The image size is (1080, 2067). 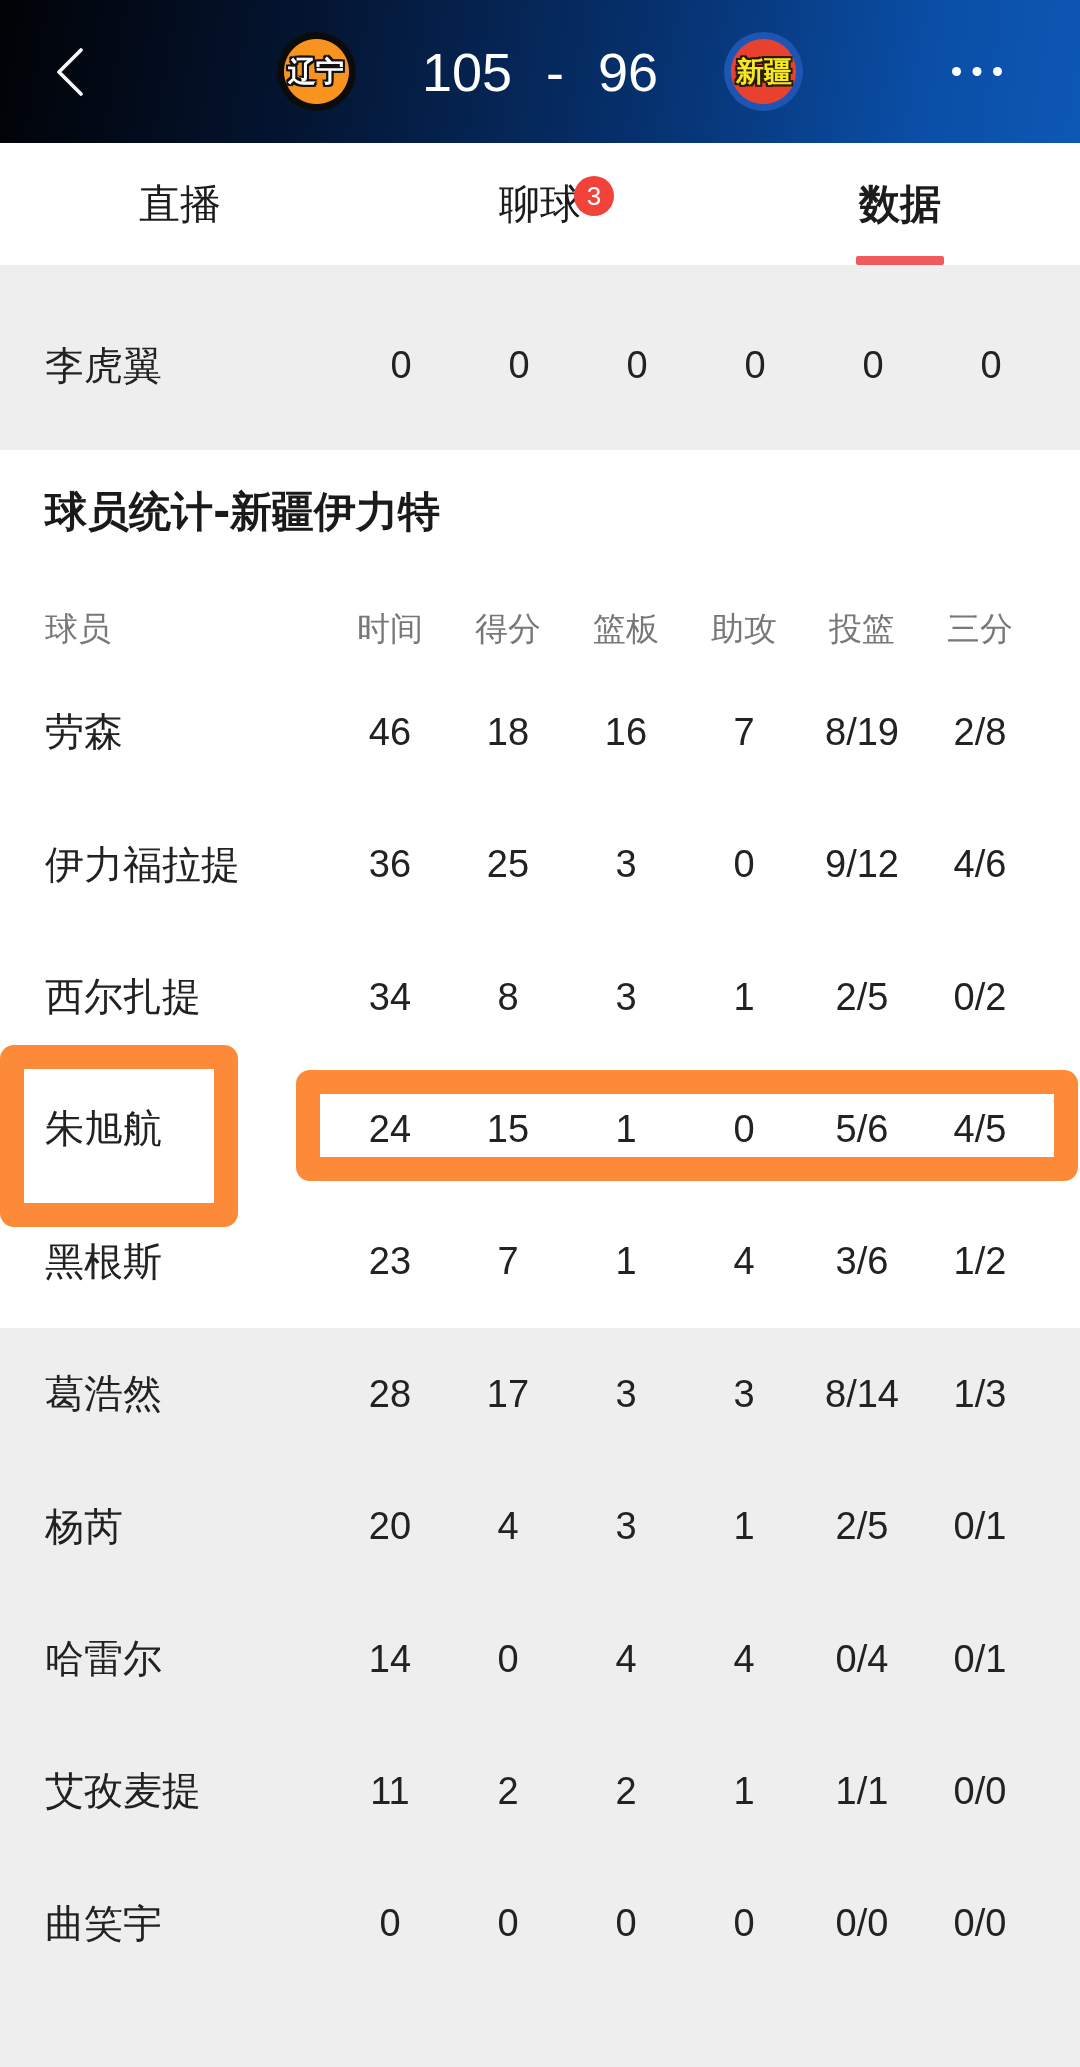 I want to click on tab: 直播, so click(x=180, y=204).